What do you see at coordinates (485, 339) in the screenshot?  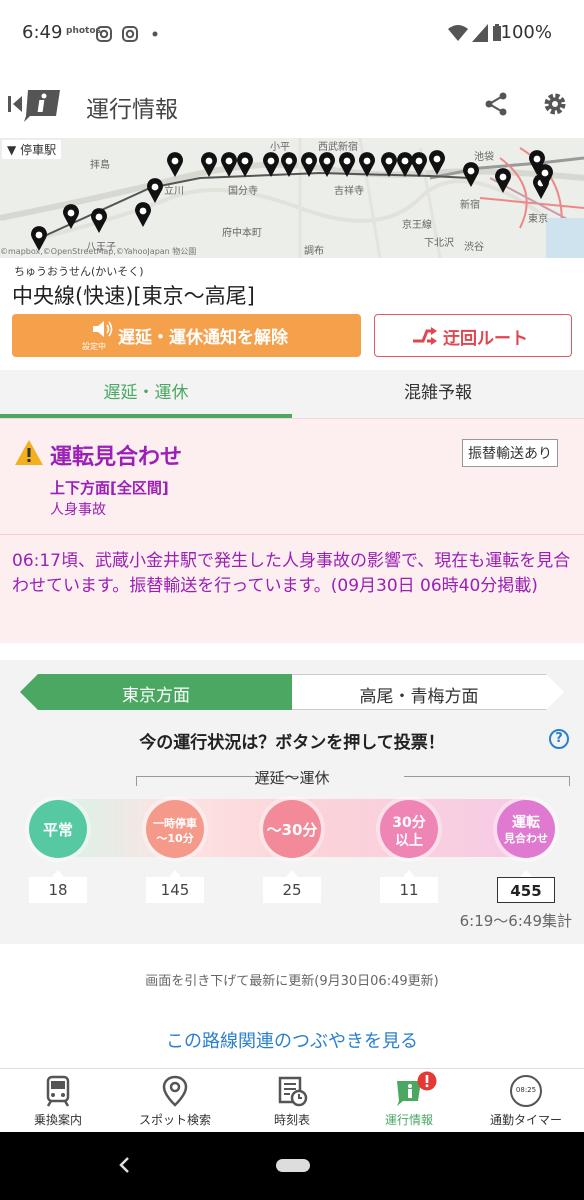 I see `detour-route-label: 迂回ルート` at bounding box center [485, 339].